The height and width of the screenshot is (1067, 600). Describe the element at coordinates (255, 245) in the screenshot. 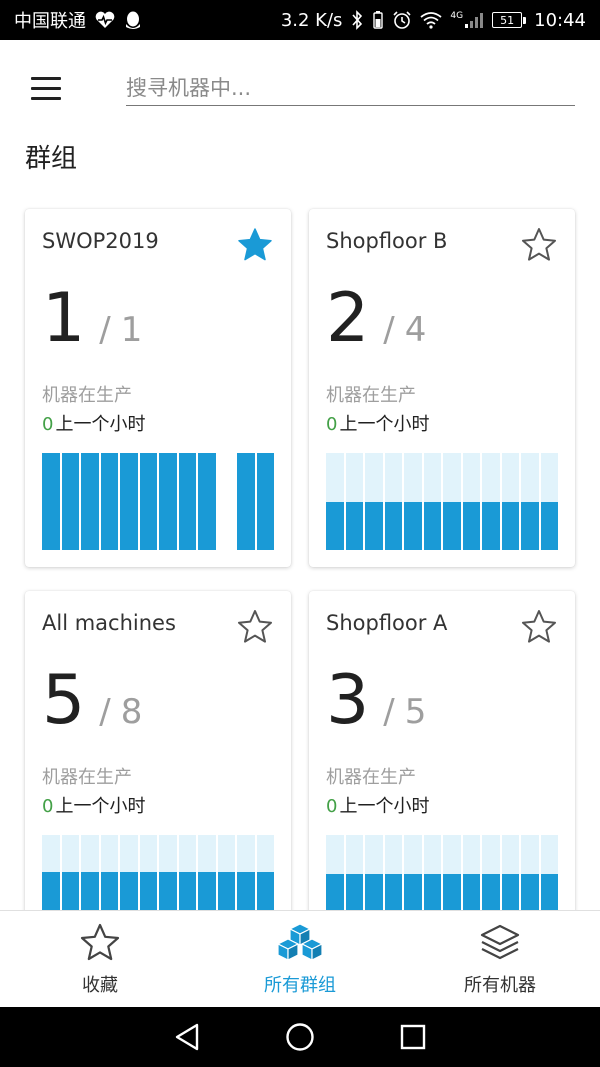

I see `star-filled-icon` at that location.